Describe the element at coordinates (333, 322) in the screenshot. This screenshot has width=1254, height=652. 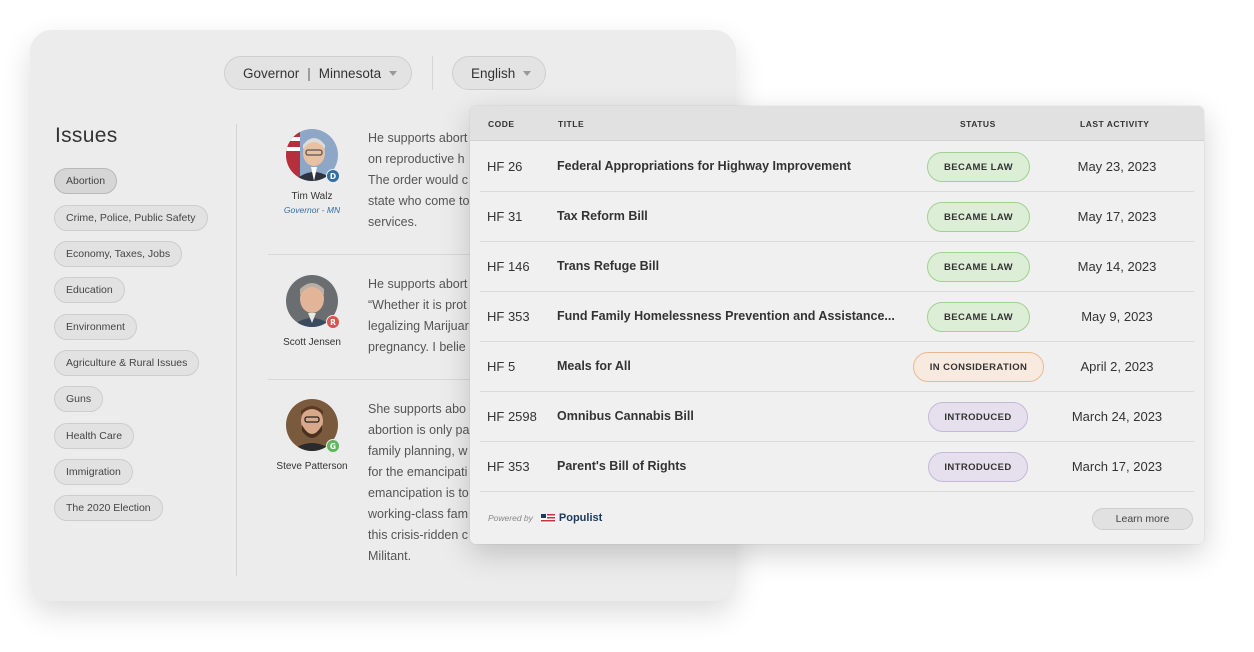
I see `party-badge-icon: R` at that location.